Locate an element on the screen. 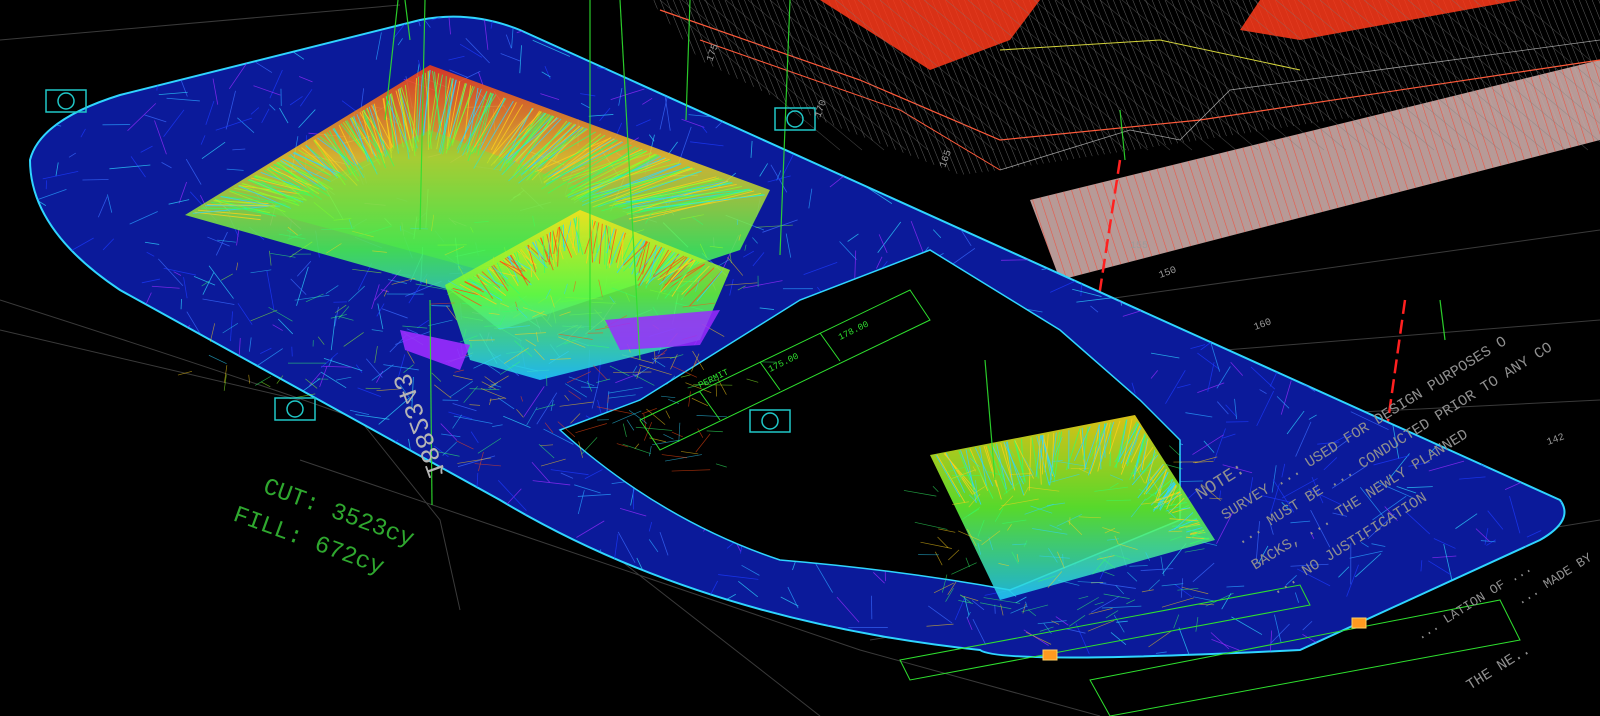 The height and width of the screenshot is (716, 1600). contour-label: 155 is located at coordinates (1139, 246).